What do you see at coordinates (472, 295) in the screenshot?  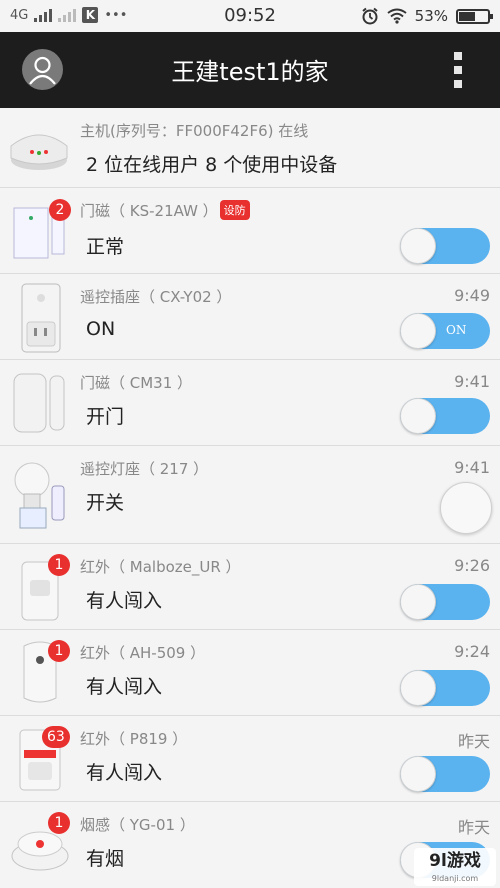 I see `device-time: 9:49` at bounding box center [472, 295].